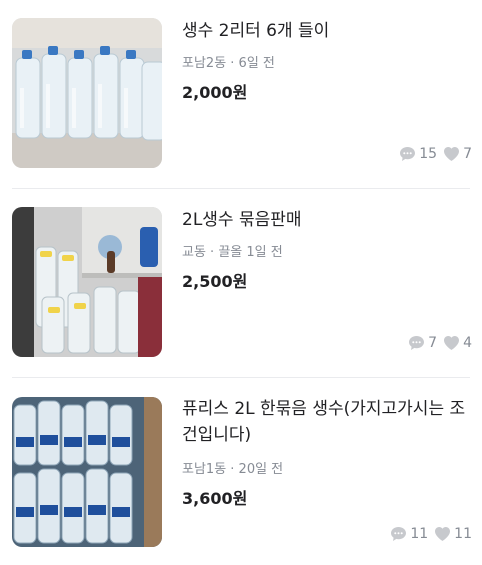 This screenshot has width=482, height=565. What do you see at coordinates (228, 63) in the screenshot?
I see `product-location-time: 포남2동 · 6일 전` at bounding box center [228, 63].